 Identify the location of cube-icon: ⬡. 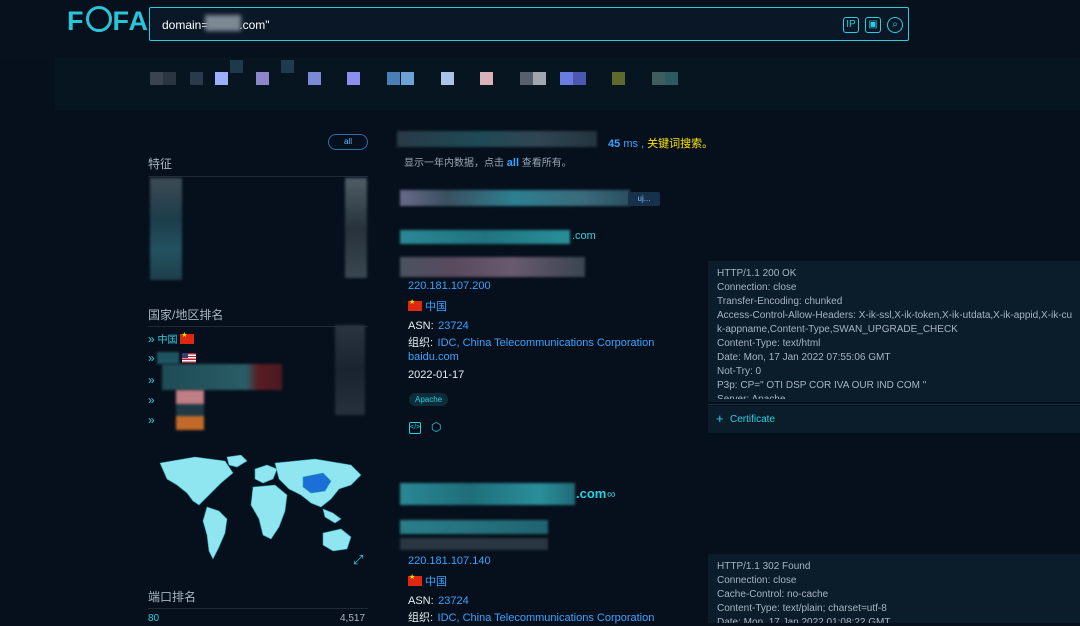
(436, 427).